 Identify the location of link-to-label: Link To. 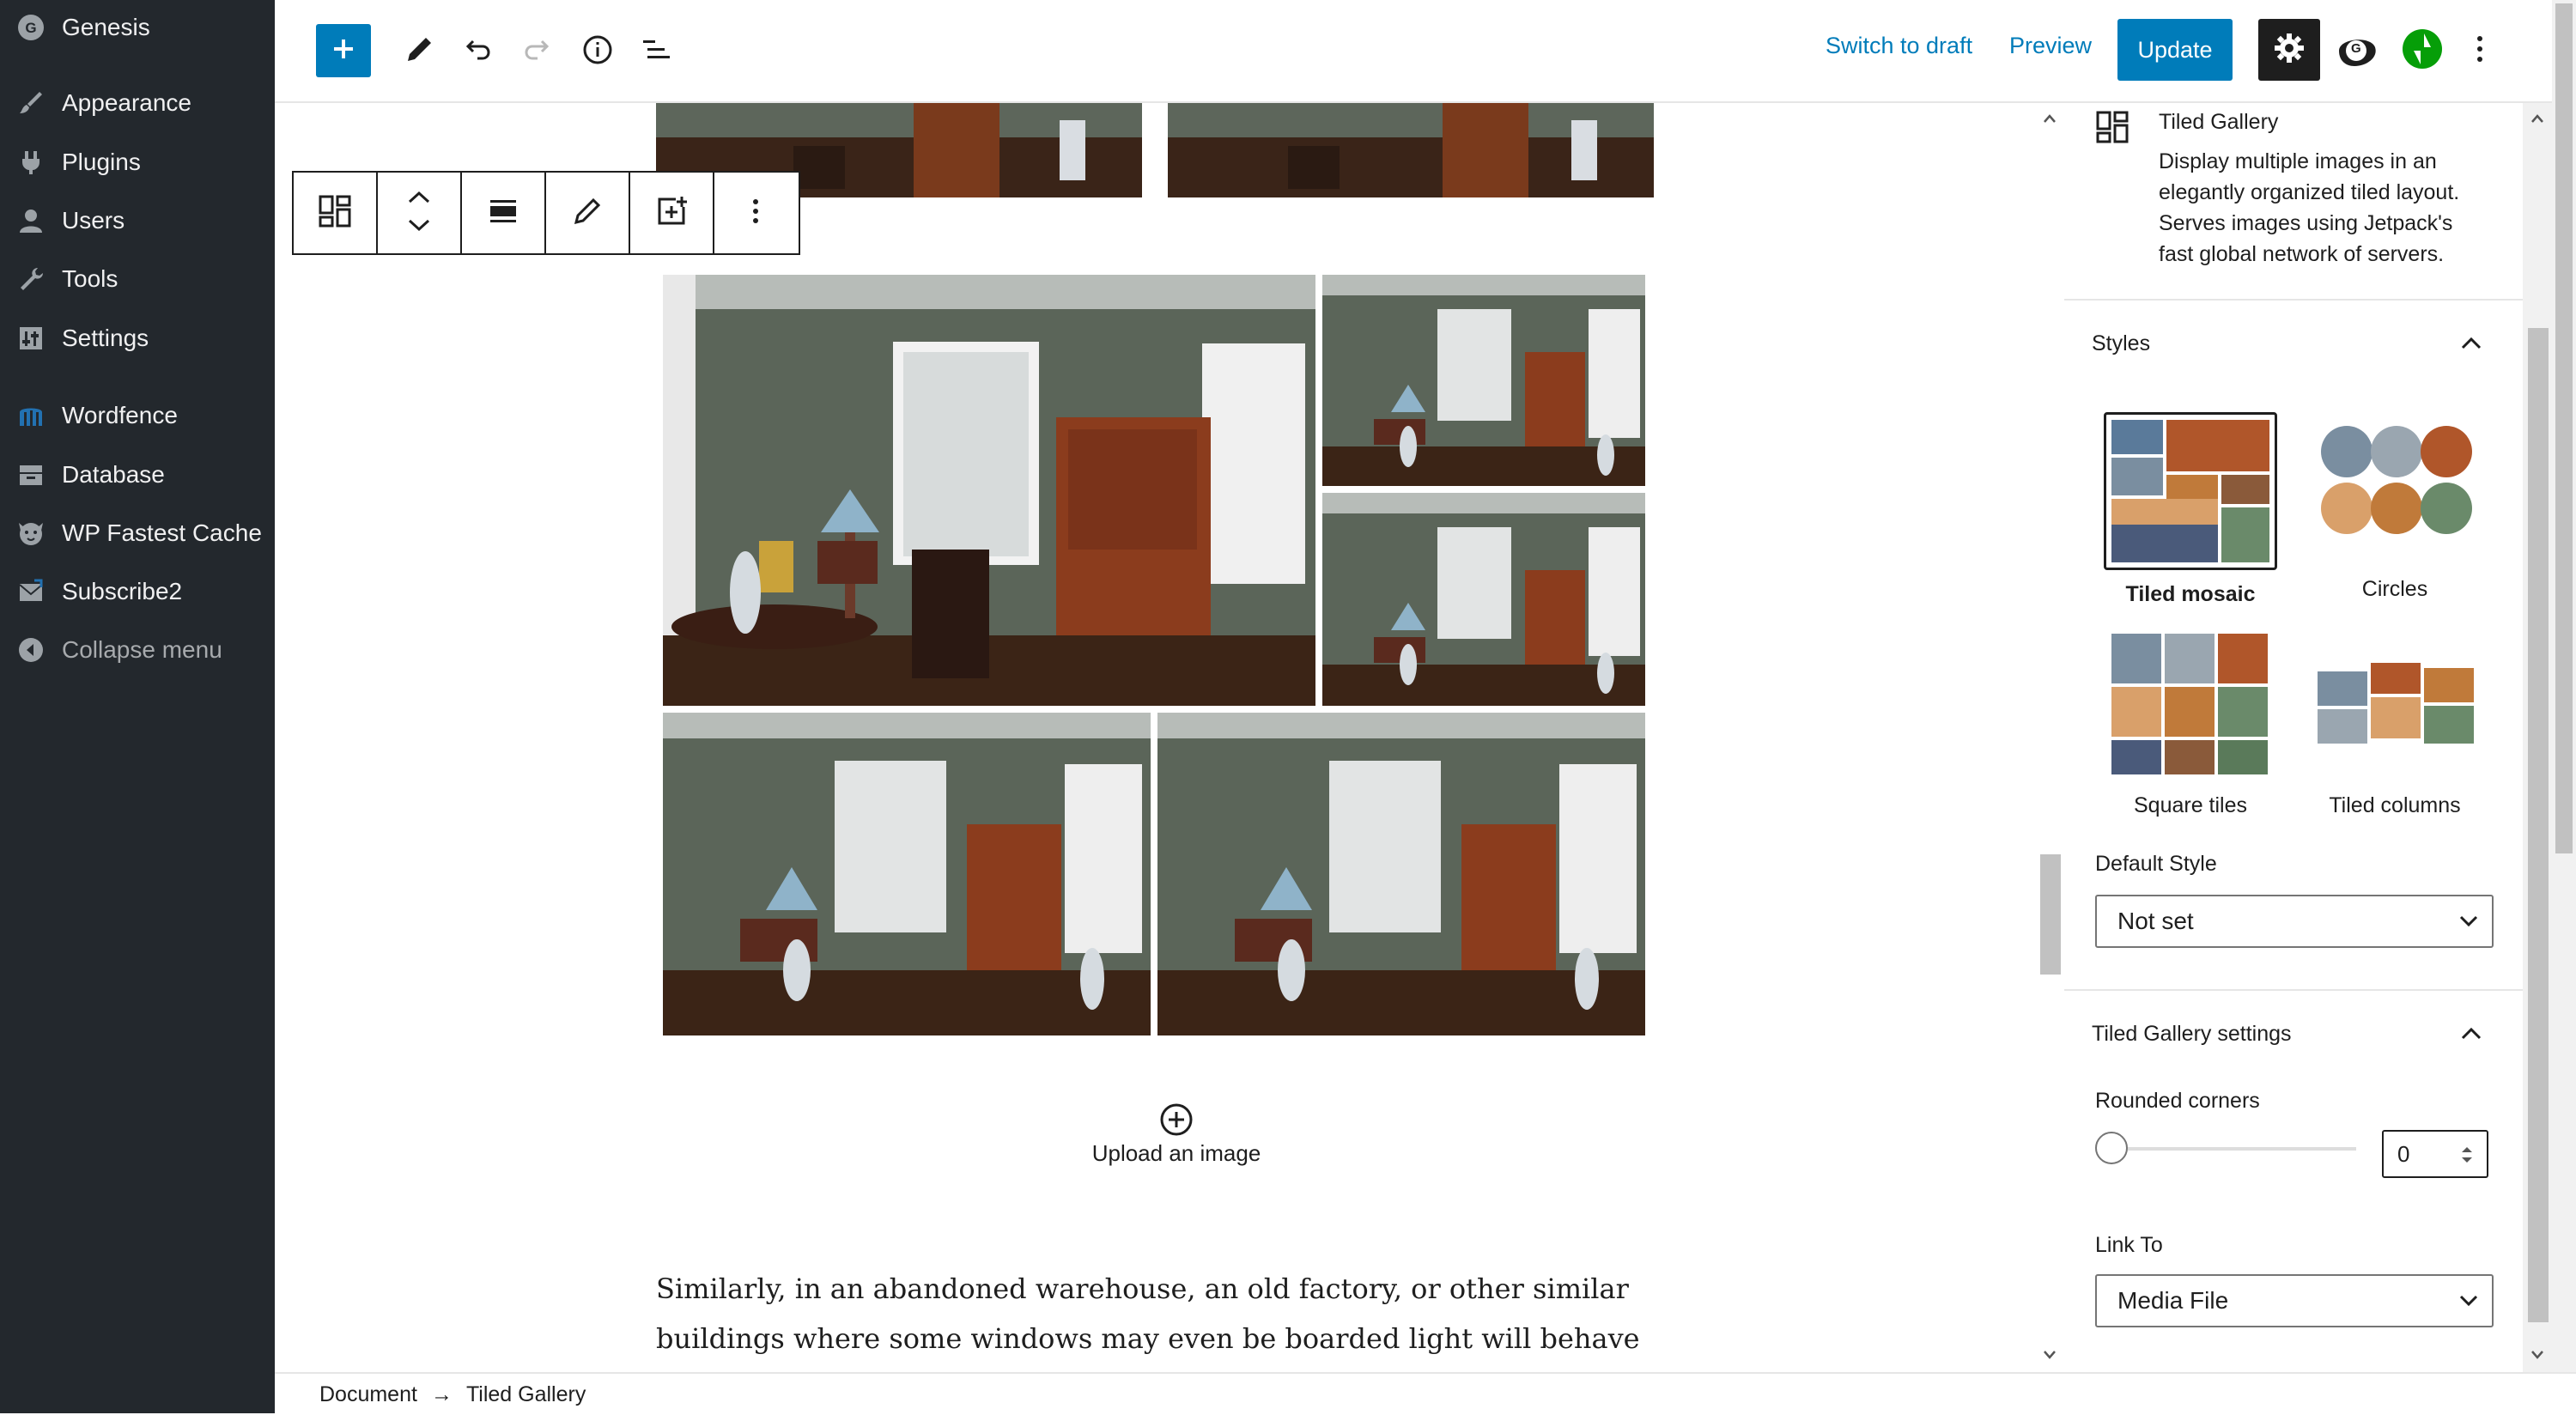
(2129, 1245).